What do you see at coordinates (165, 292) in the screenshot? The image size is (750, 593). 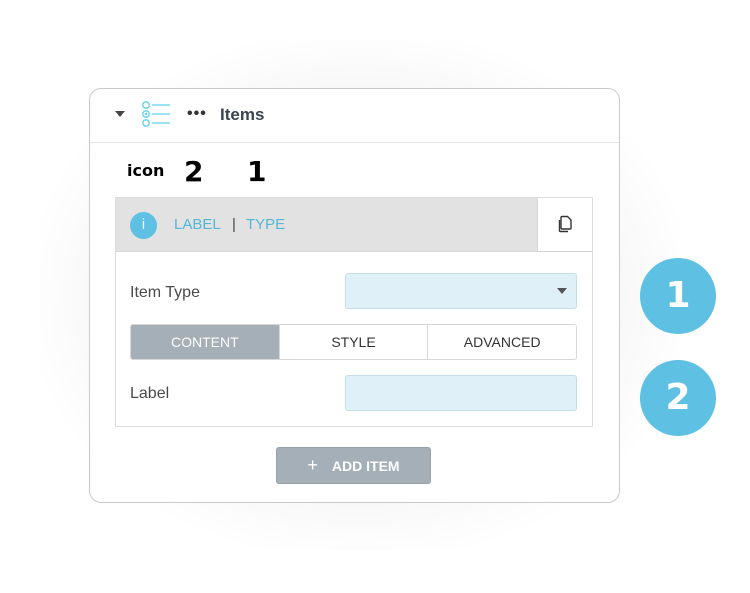 I see `item-type-label: Item Type` at bounding box center [165, 292].